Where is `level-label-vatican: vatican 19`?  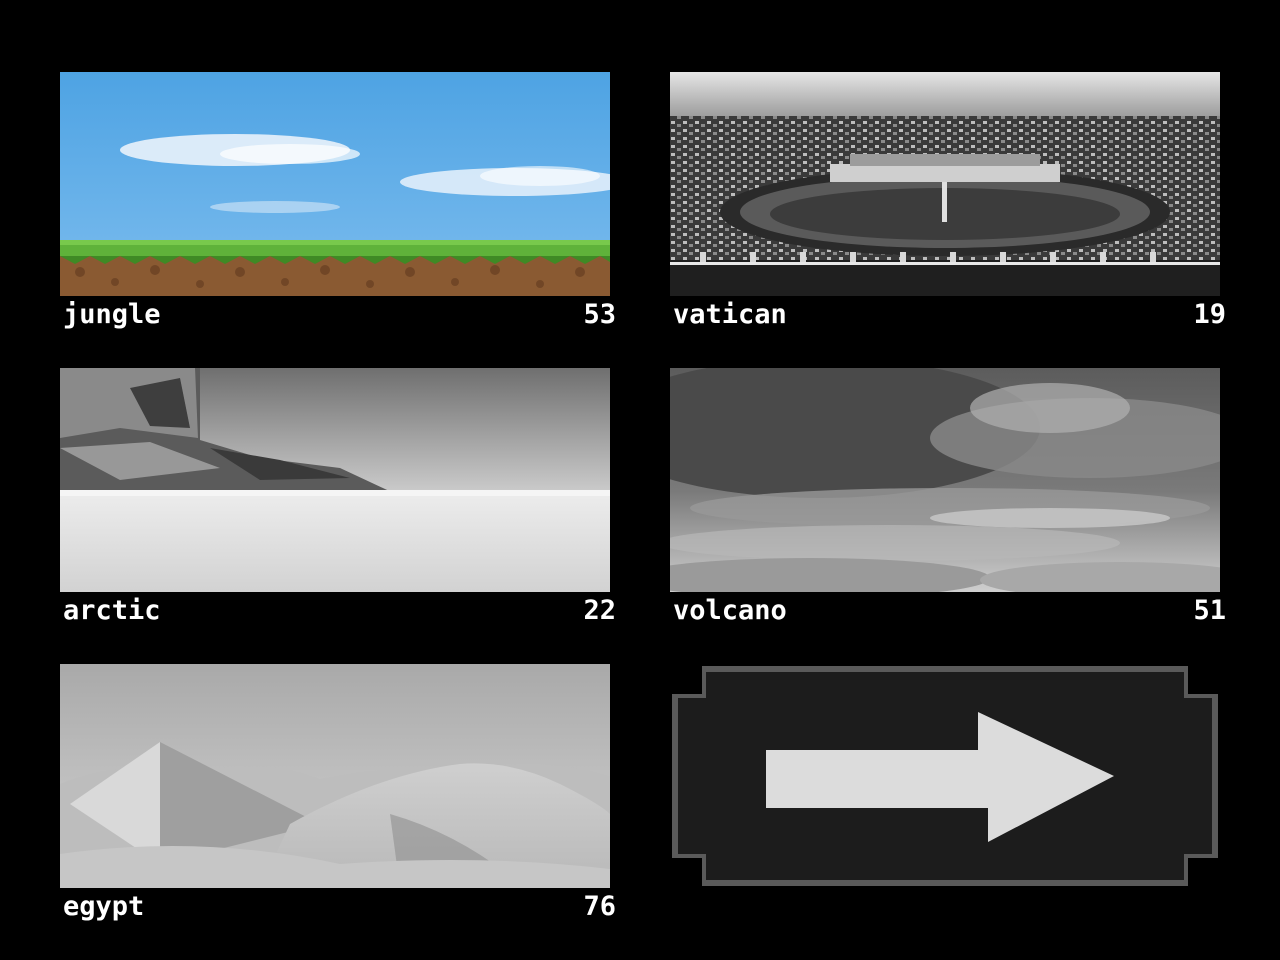
level-label-vatican: vatican 19 is located at coordinates (948, 314).